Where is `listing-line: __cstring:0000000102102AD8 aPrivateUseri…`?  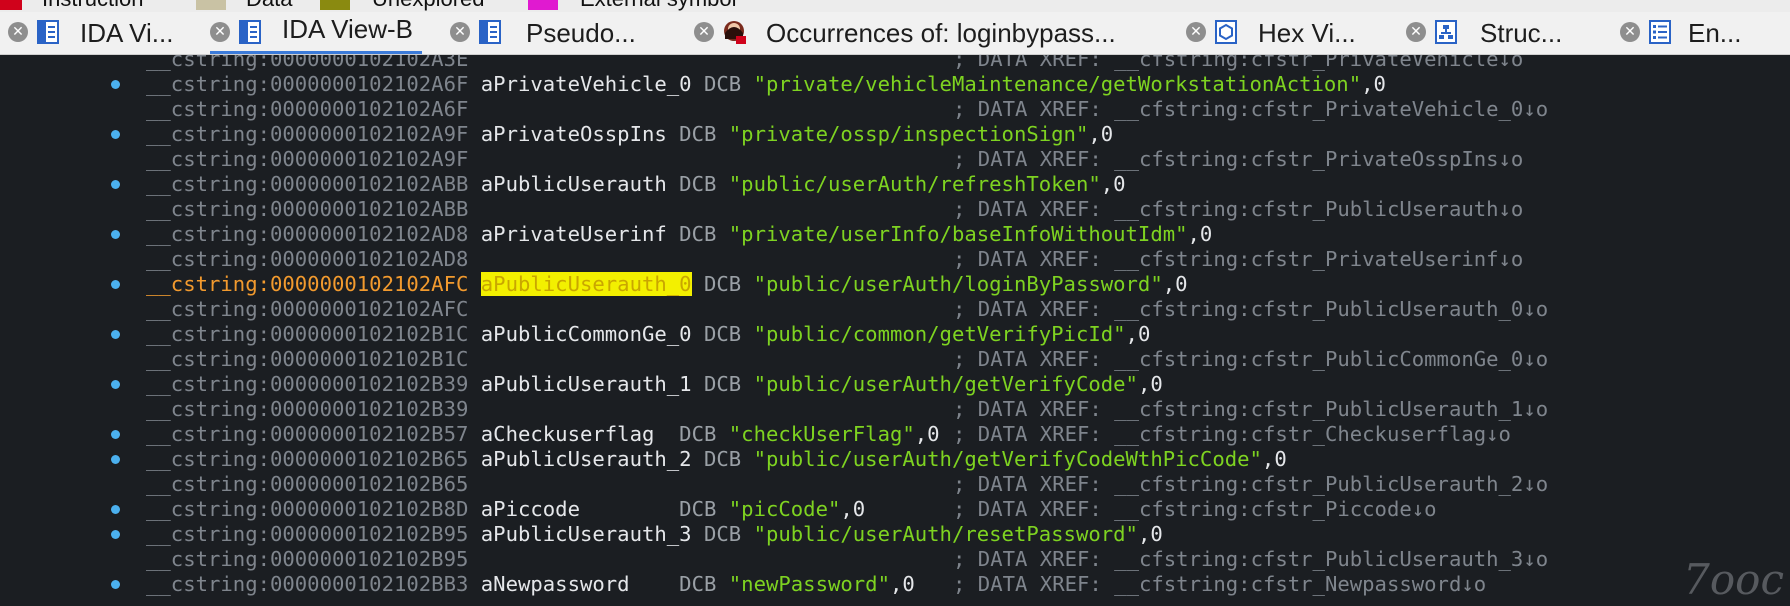 listing-line: __cstring:0000000102102AD8 aPrivateUseri… is located at coordinates (895, 234).